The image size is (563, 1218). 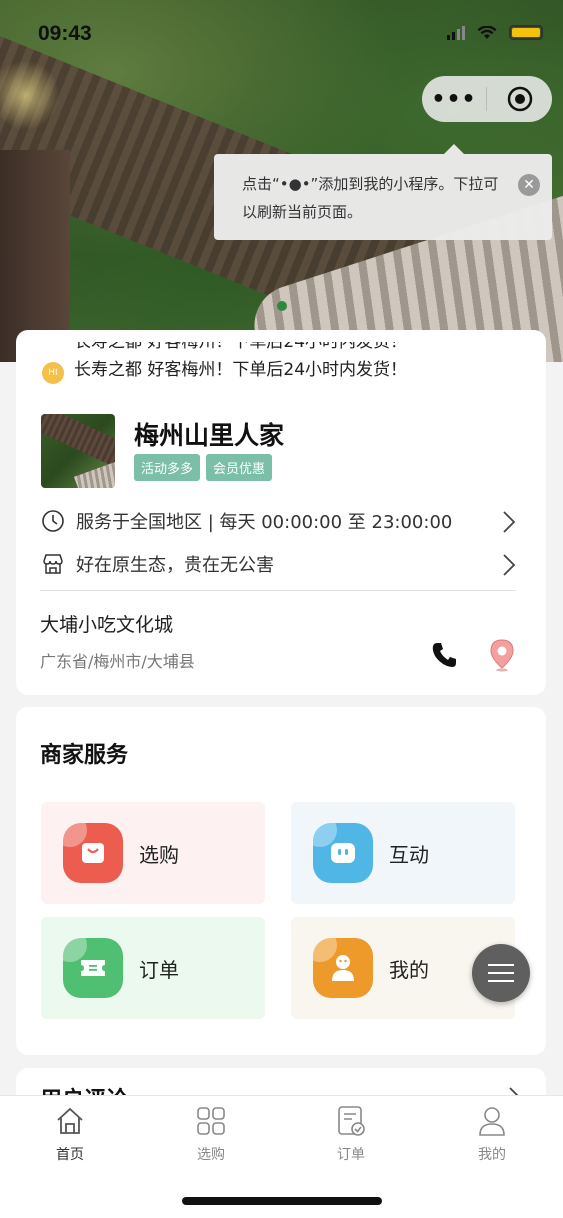 I want to click on tab-orders: 订单, so click(x=351, y=1134).